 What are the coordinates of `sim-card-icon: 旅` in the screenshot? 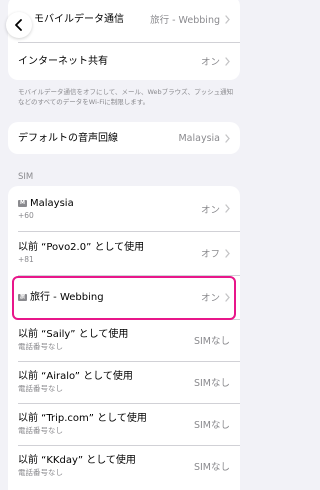 It's located at (22, 297).